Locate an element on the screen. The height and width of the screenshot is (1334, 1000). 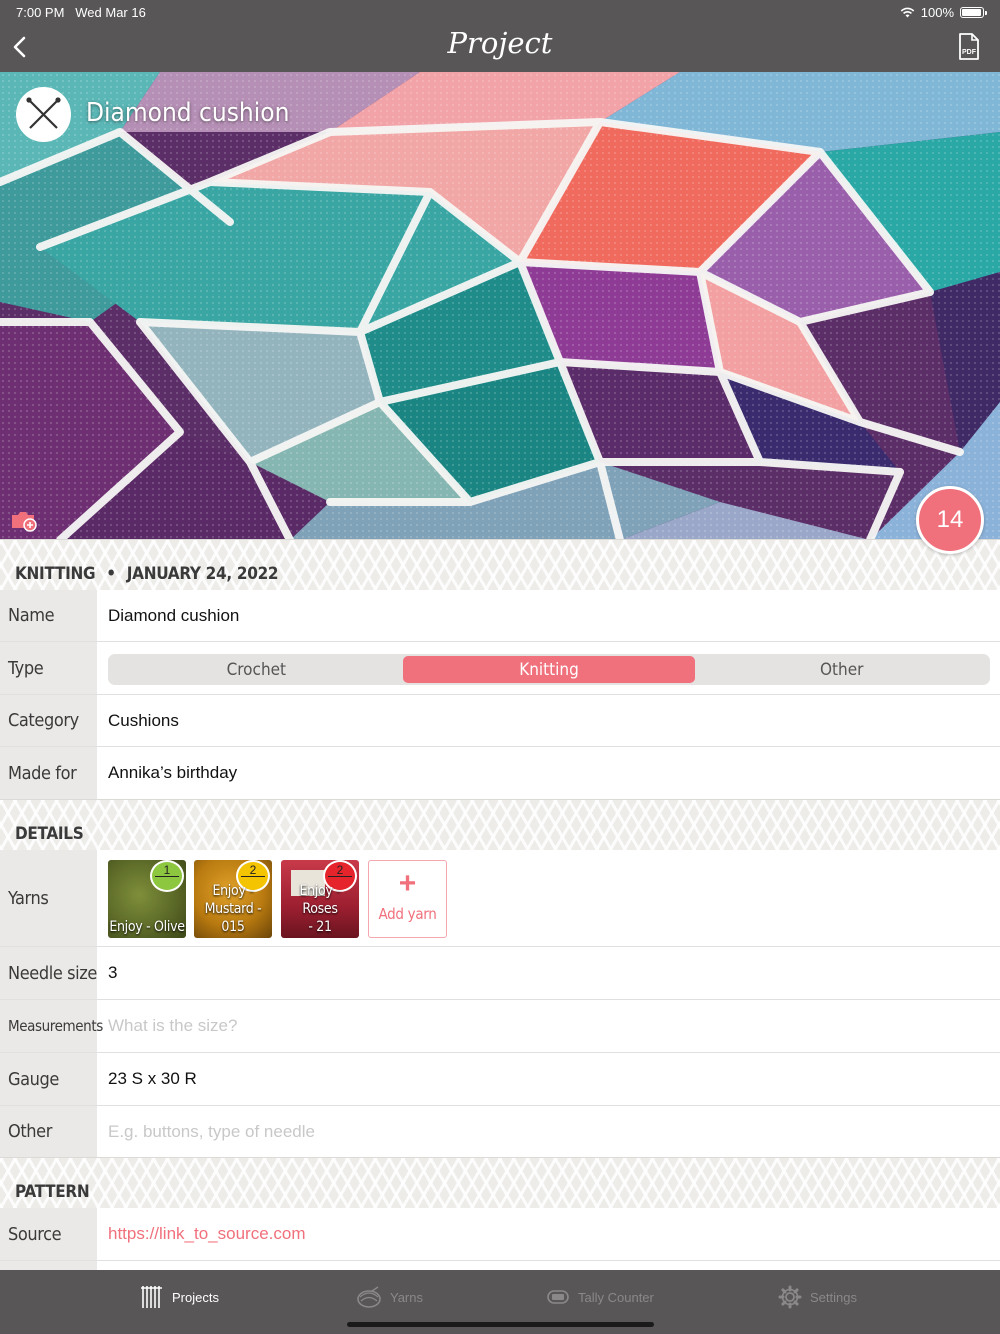
gauge-row: Gauge 23 S x 30 R is located at coordinates (500, 1079).